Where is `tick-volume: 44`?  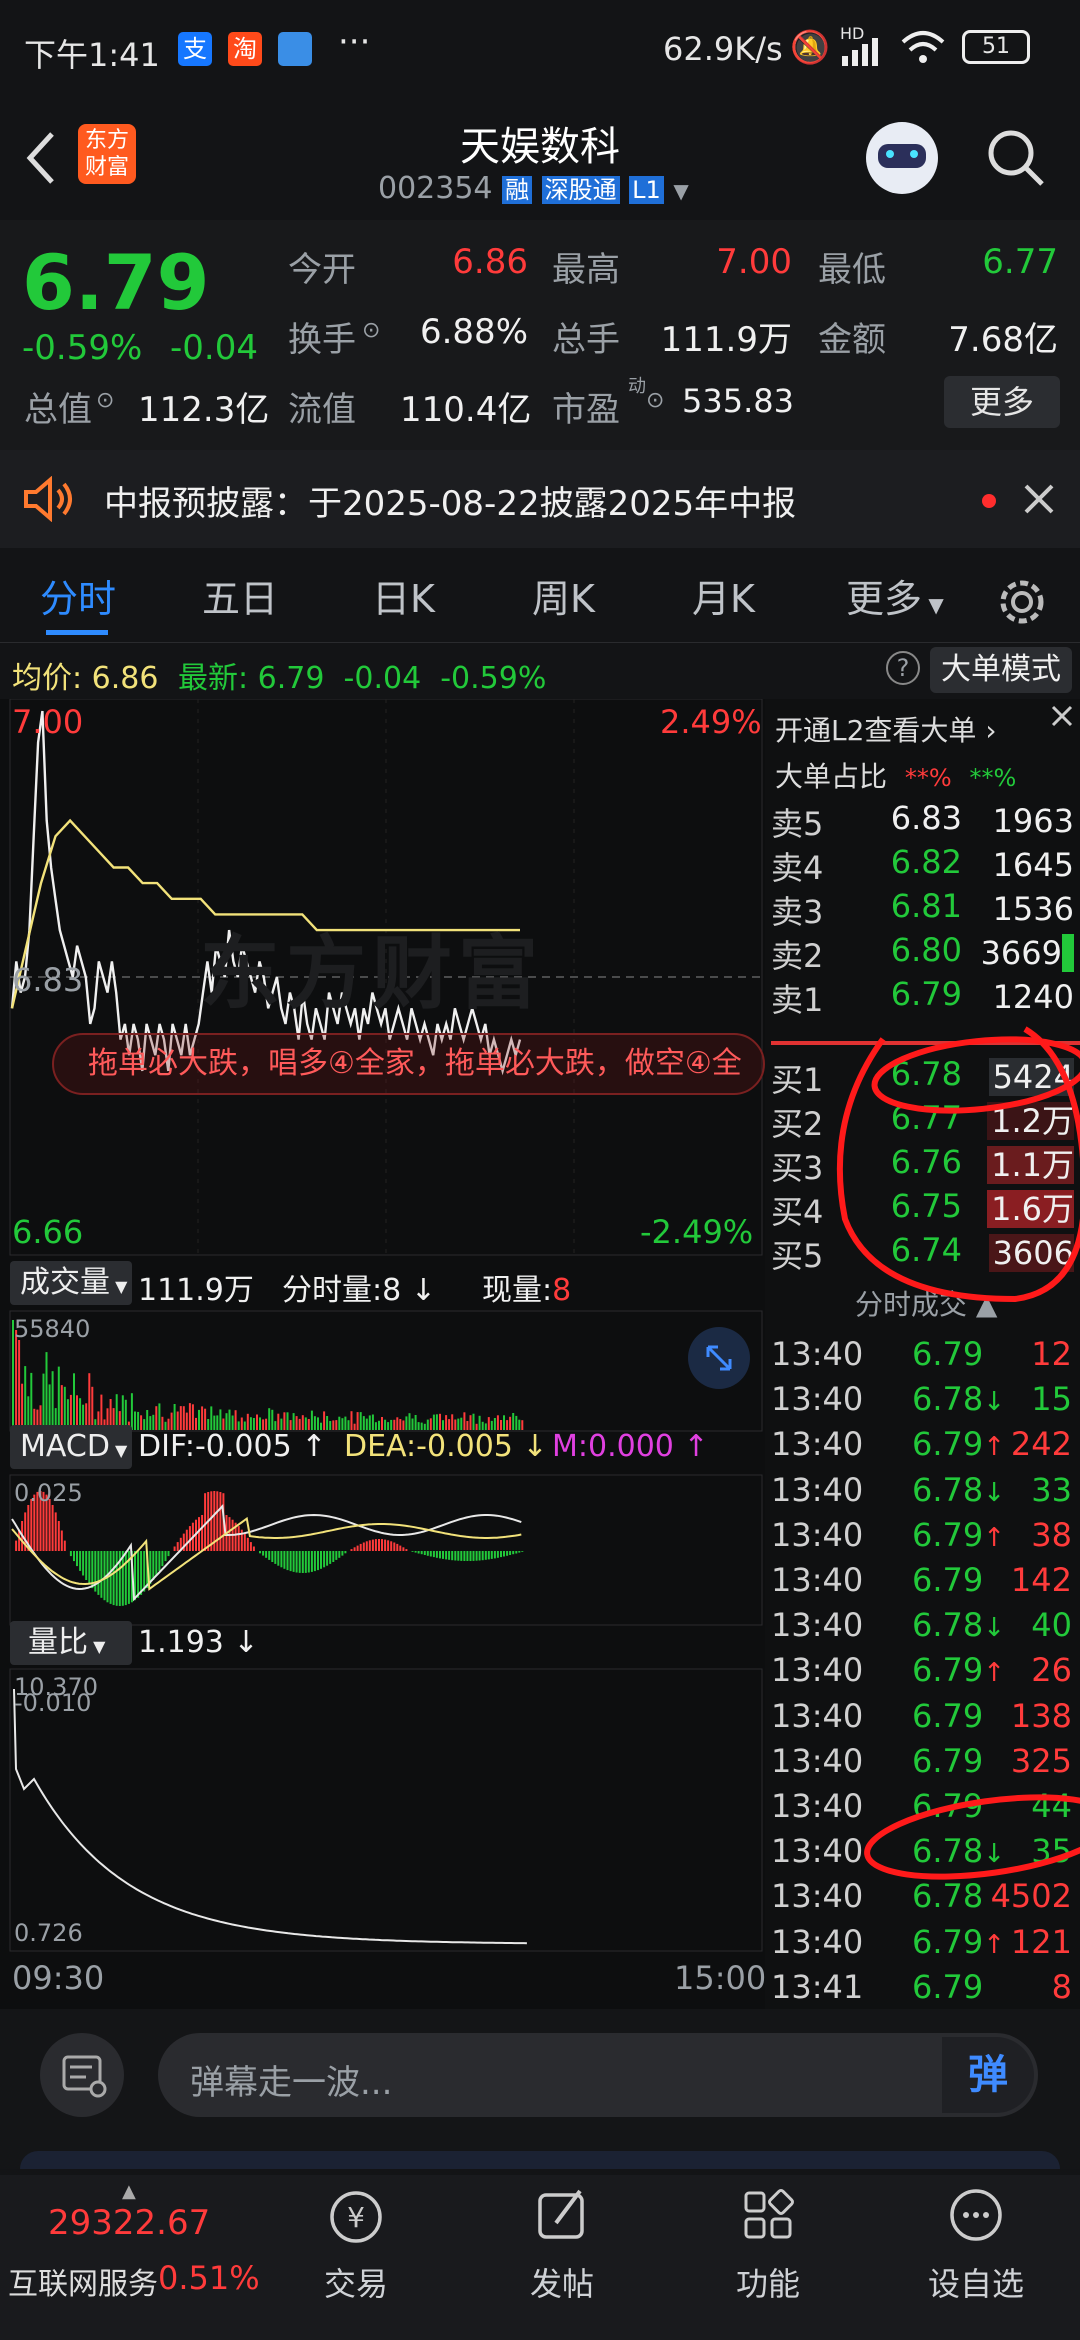 tick-volume: 44 is located at coordinates (1051, 1806).